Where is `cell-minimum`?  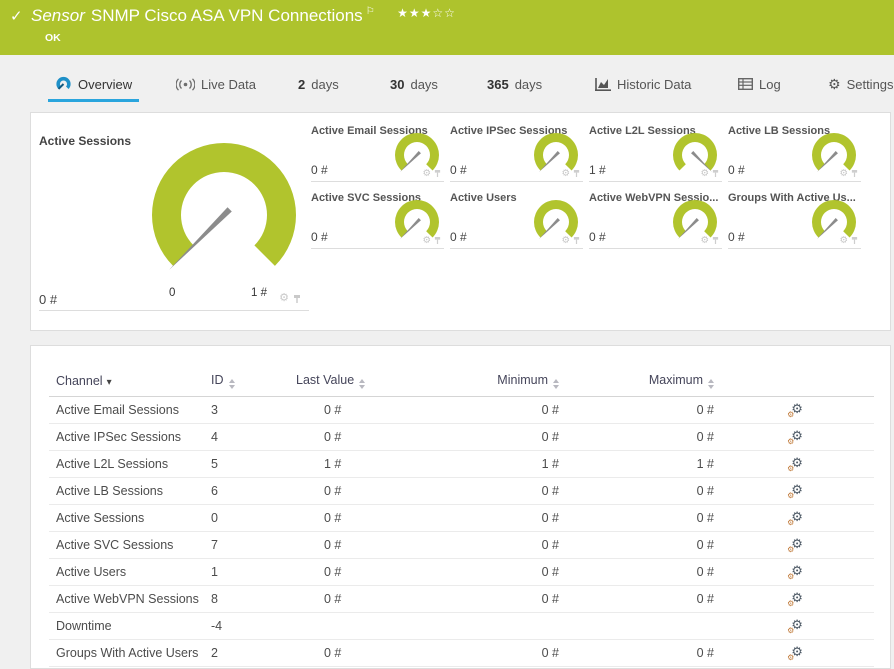 cell-minimum is located at coordinates (488, 626).